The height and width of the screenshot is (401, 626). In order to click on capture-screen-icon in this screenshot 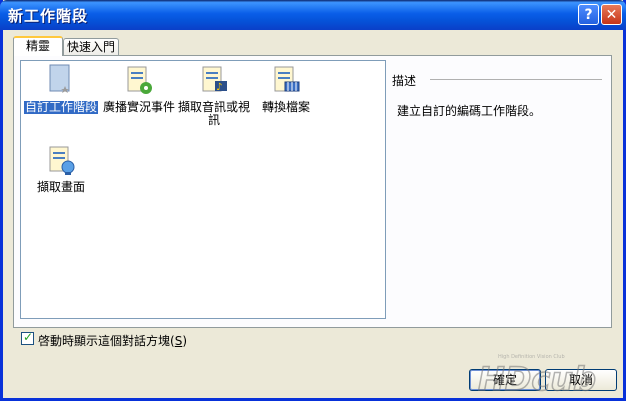, I will do `click(61, 160)`.